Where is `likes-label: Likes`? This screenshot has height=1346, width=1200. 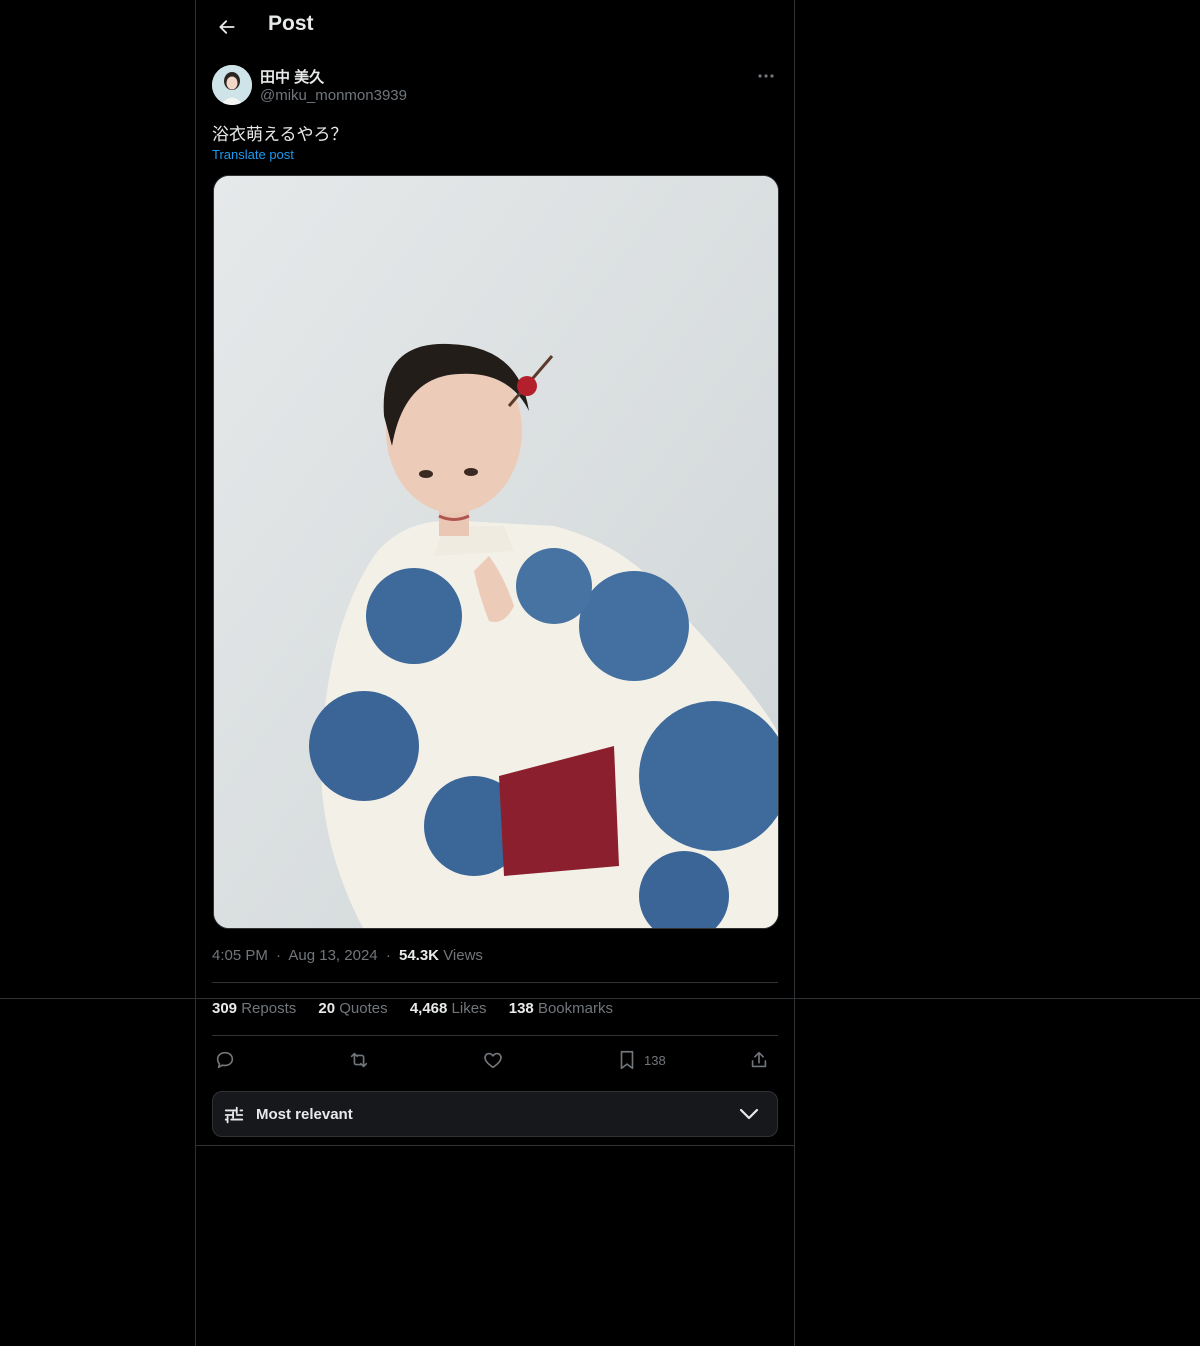 likes-label: Likes is located at coordinates (469, 1008).